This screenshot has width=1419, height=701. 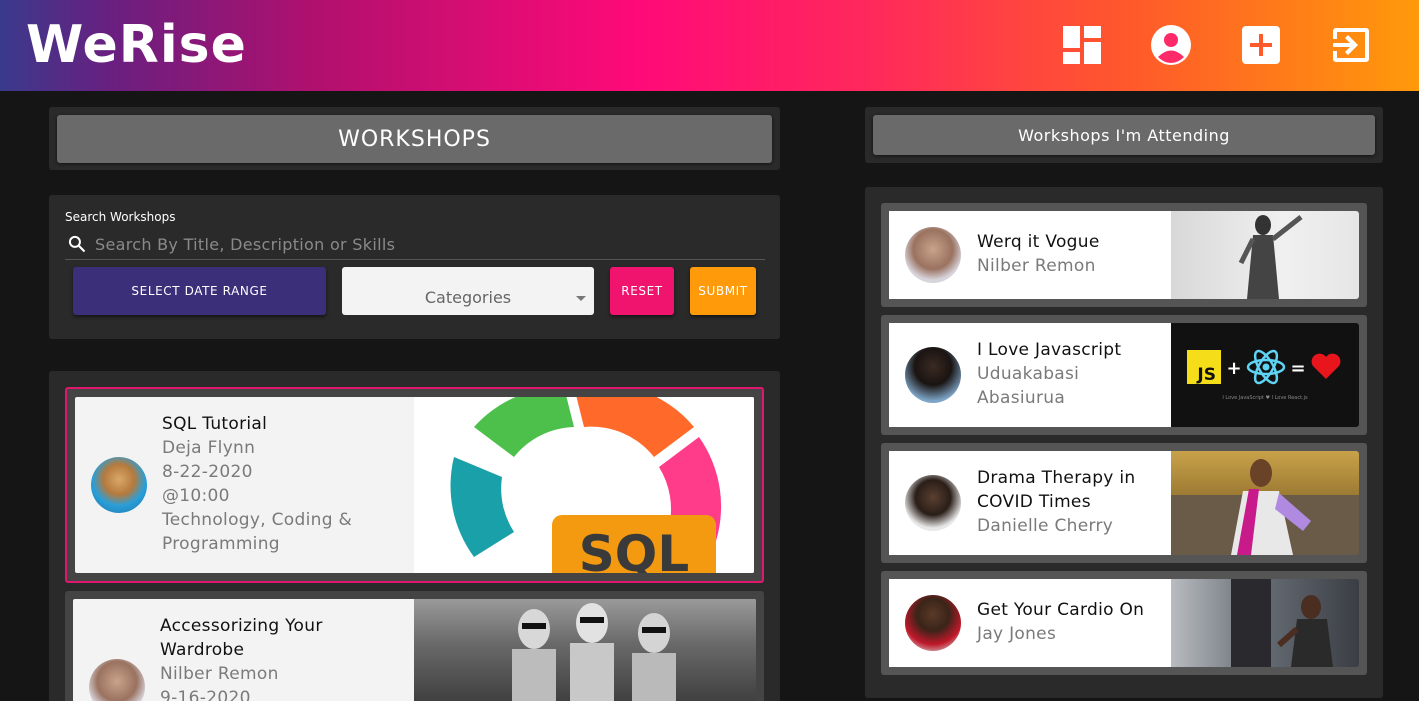 What do you see at coordinates (414, 139) in the screenshot?
I see `workshops-title: WORKSHOPS` at bounding box center [414, 139].